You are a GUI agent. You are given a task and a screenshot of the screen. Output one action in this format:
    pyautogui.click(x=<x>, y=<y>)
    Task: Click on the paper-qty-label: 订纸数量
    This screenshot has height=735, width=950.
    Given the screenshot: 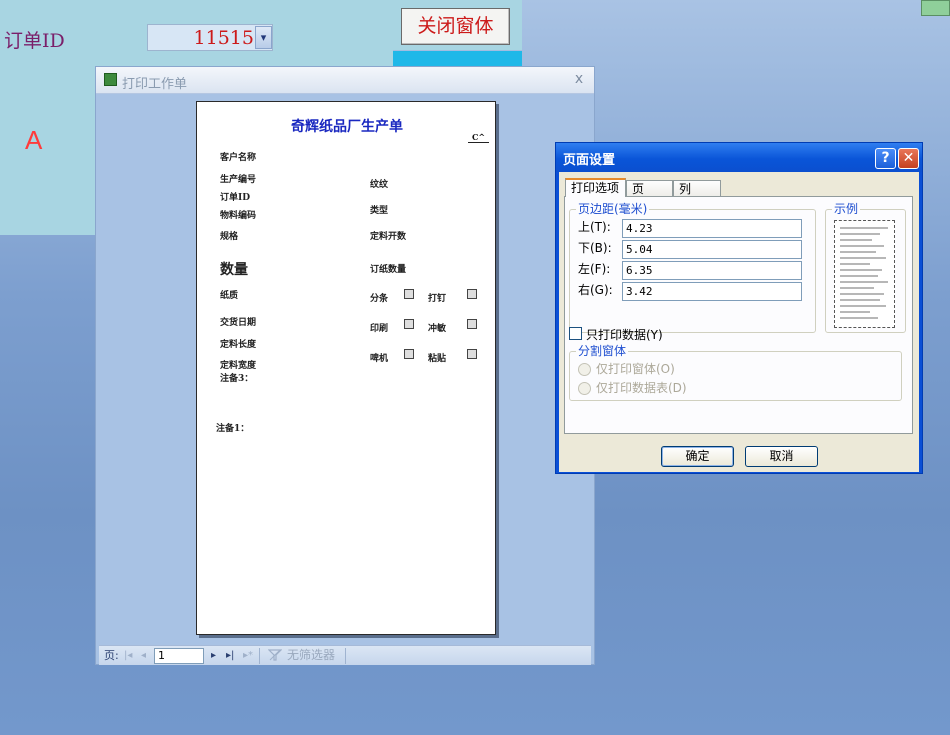 What is the action you would take?
    pyautogui.click(x=388, y=270)
    